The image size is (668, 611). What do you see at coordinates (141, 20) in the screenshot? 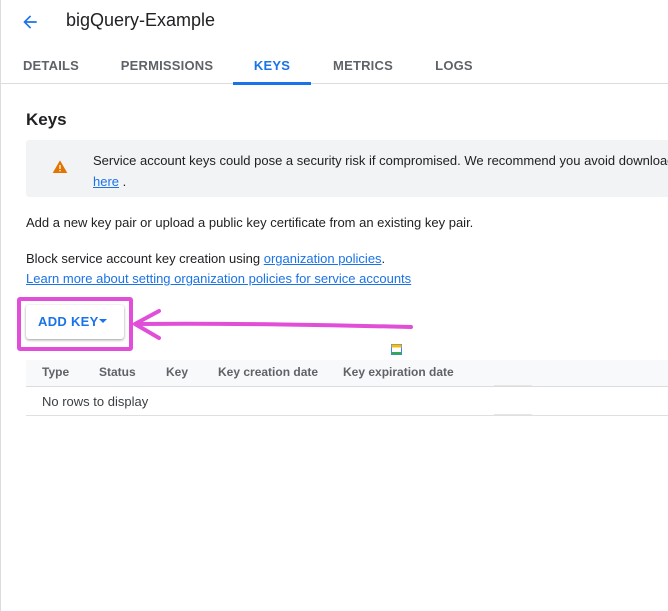
I see `page-title: bigQuery-Example` at bounding box center [141, 20].